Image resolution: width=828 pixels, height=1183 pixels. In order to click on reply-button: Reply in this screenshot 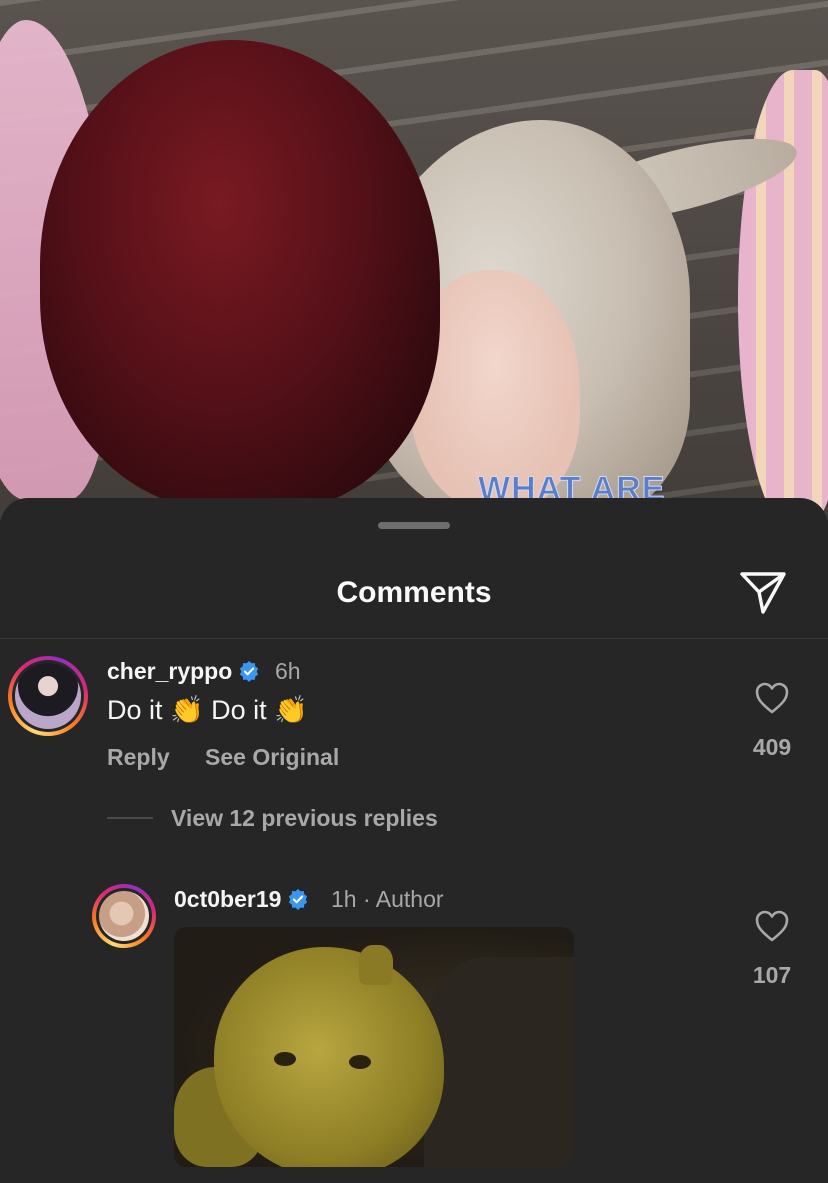, I will do `click(138, 757)`.